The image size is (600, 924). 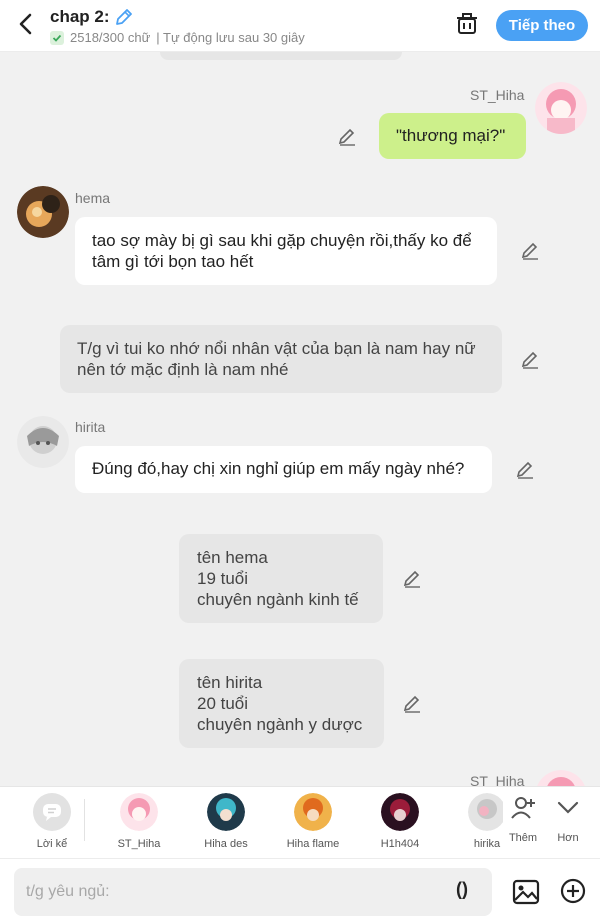 I want to click on info-bubble: tên hirita 20 tuổi chuyên ngành y dược, so click(x=281, y=703).